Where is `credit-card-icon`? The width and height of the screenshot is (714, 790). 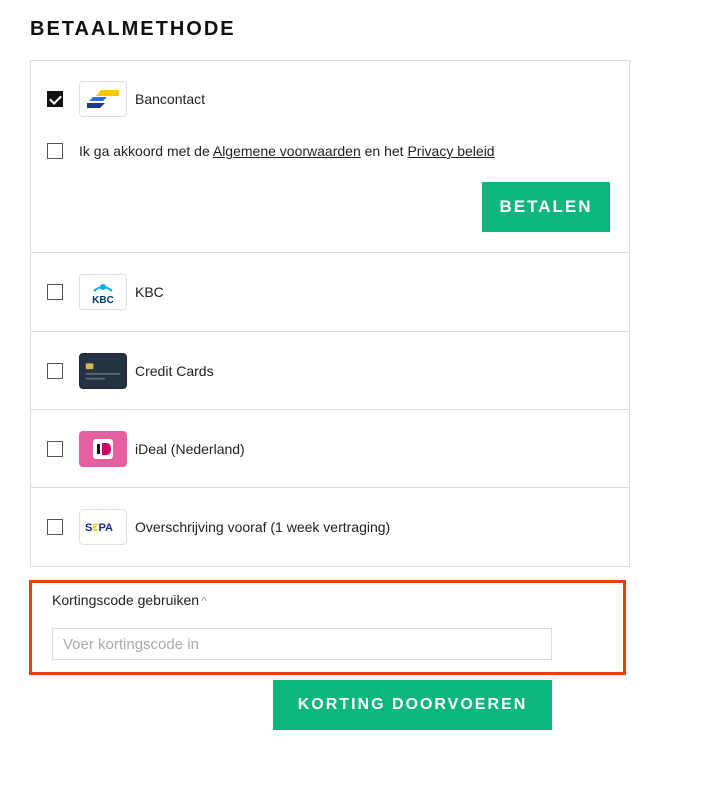
credit-card-icon is located at coordinates (103, 370).